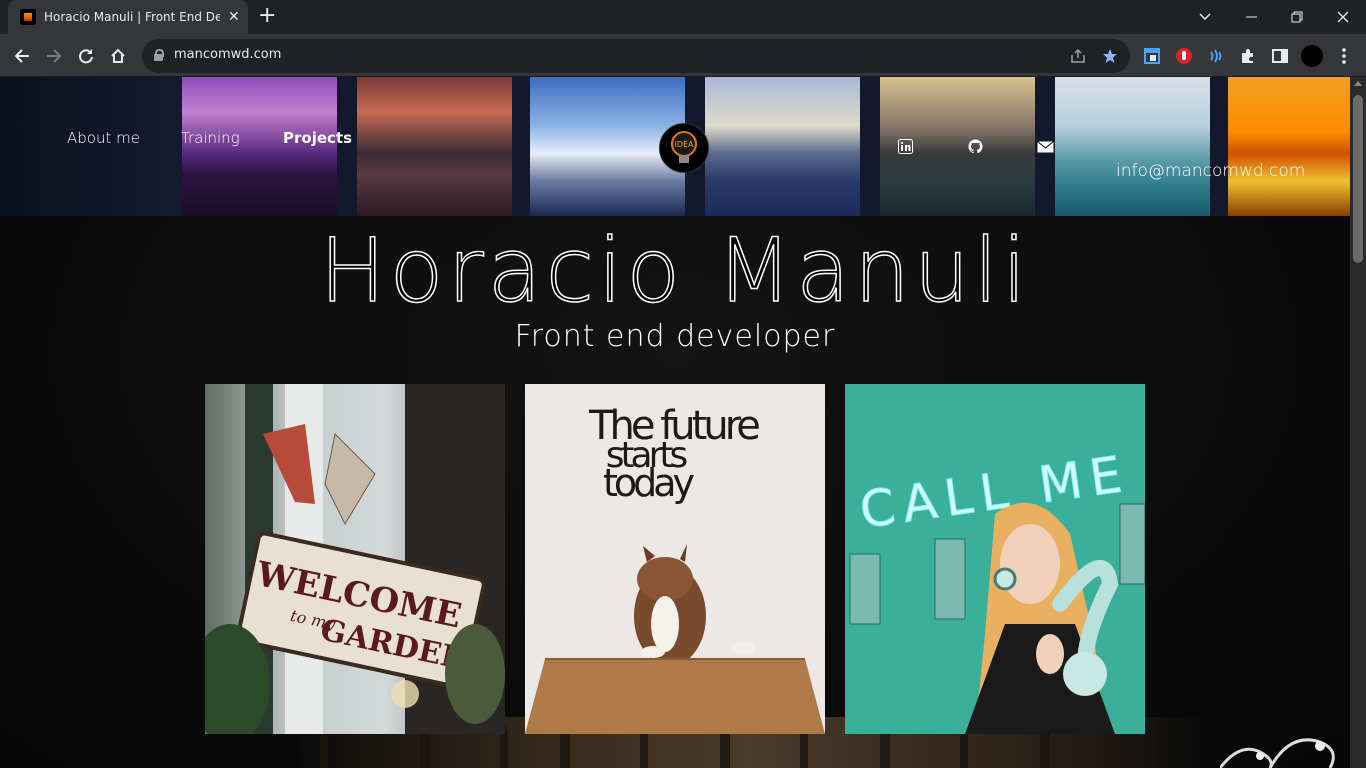 This screenshot has height=768, width=1366. I want to click on tab-close-icon: ✕, so click(234, 17).